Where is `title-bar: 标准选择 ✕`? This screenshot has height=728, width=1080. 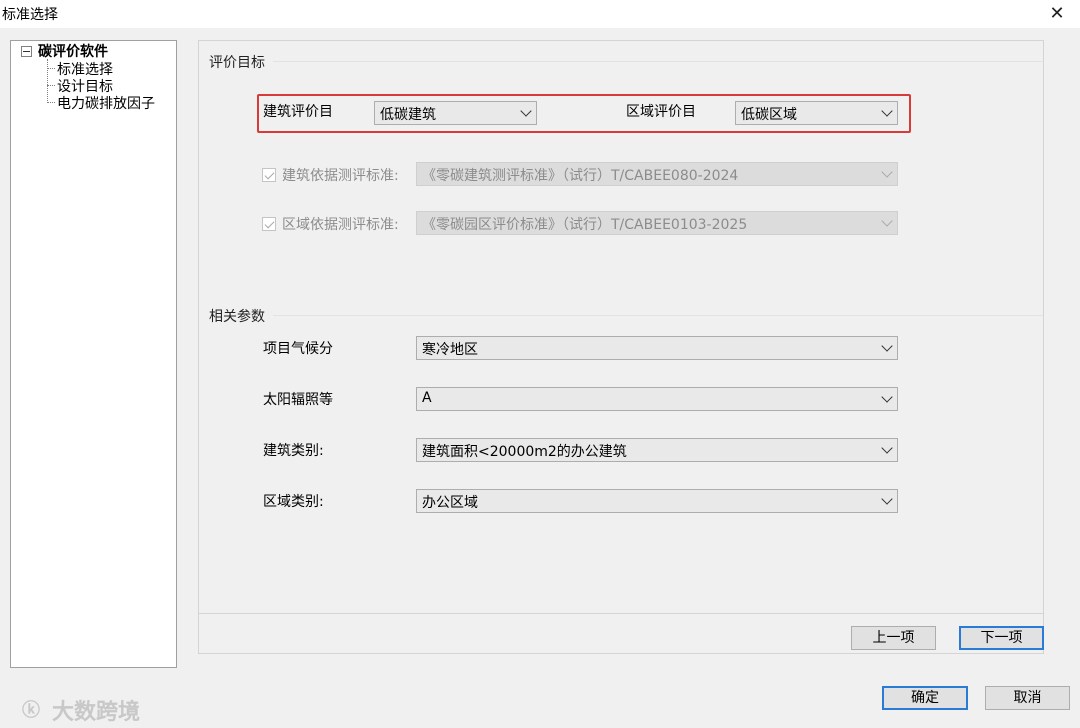 title-bar: 标准选择 ✕ is located at coordinates (540, 14).